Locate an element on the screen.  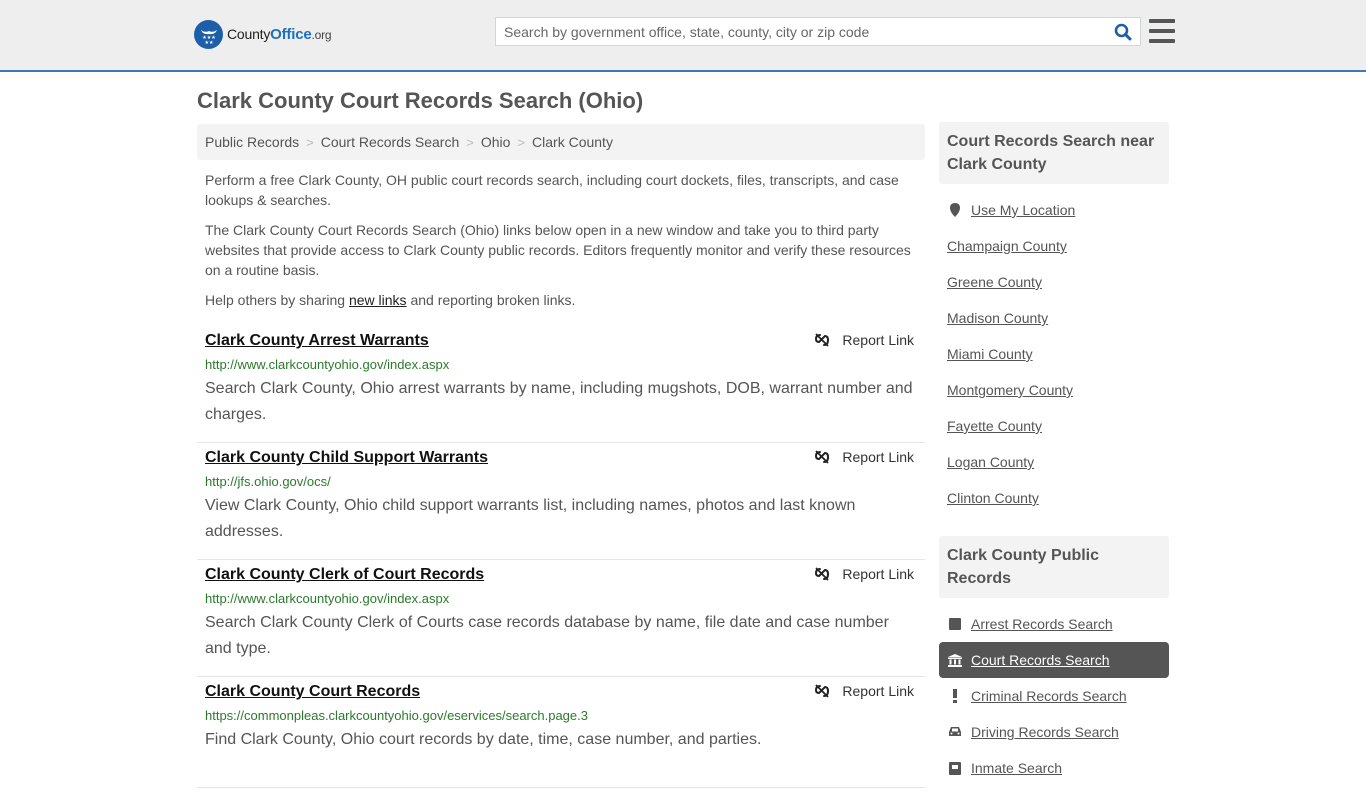
intro-p3-text: Help others by sharing is located at coordinates (277, 300).